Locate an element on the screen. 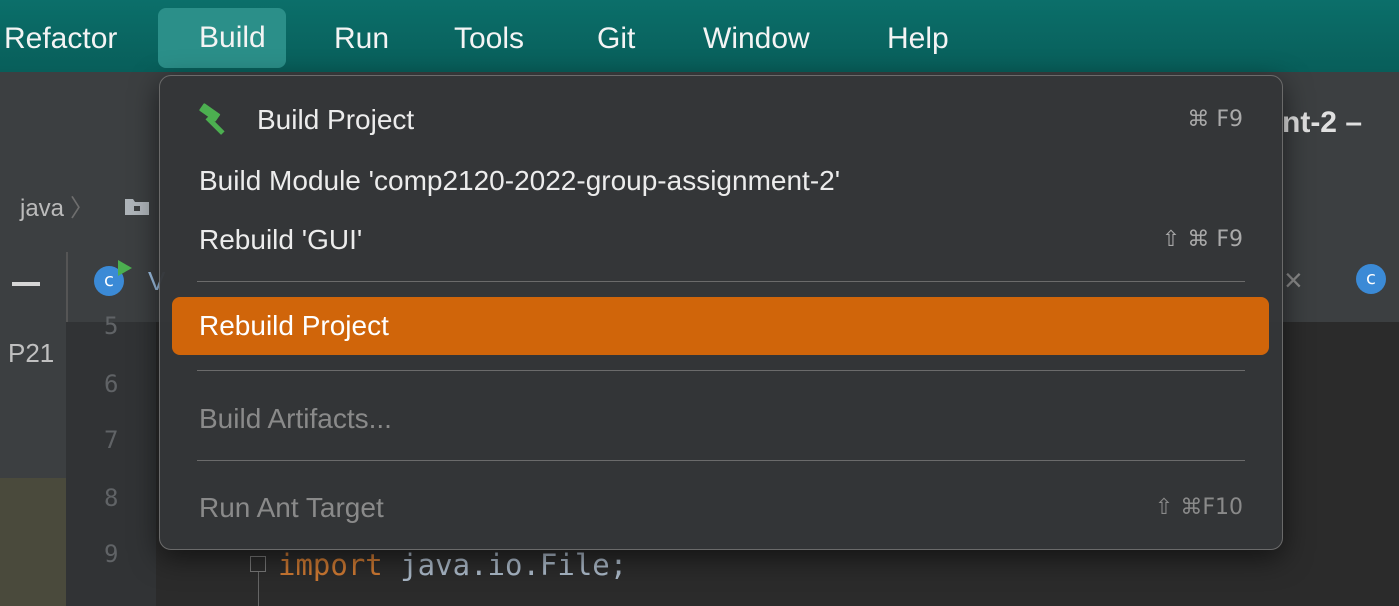 Image resolution: width=1399 pixels, height=606 pixels. run-badge-icon is located at coordinates (125, 268).